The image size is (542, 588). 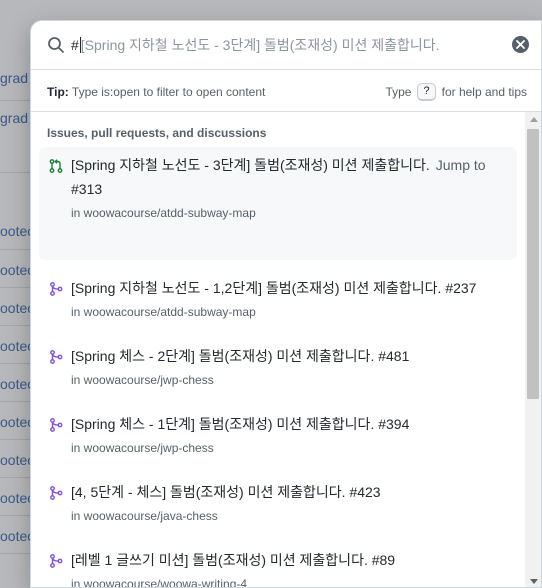 I want to click on scroll-down-arrow-icon, so click(x=534, y=581).